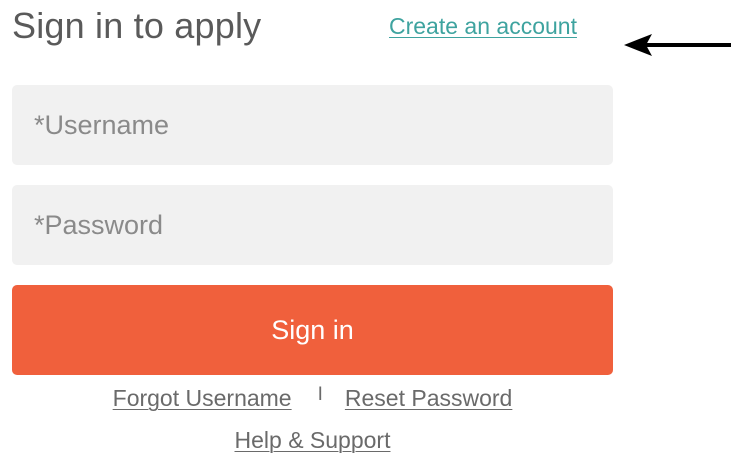 The image size is (731, 458). Describe the element at coordinates (312, 398) in the screenshot. I see `account-help-links: Forgot Username I Reset Password` at that location.